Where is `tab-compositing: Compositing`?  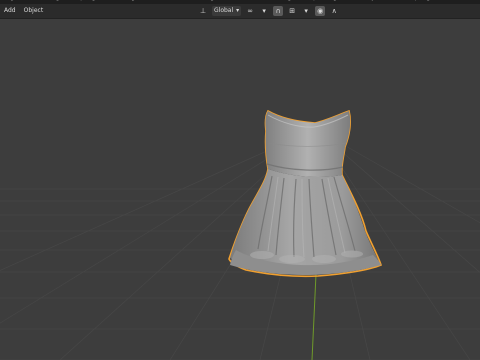
tab-compositing: Compositing is located at coordinates (318, 0).